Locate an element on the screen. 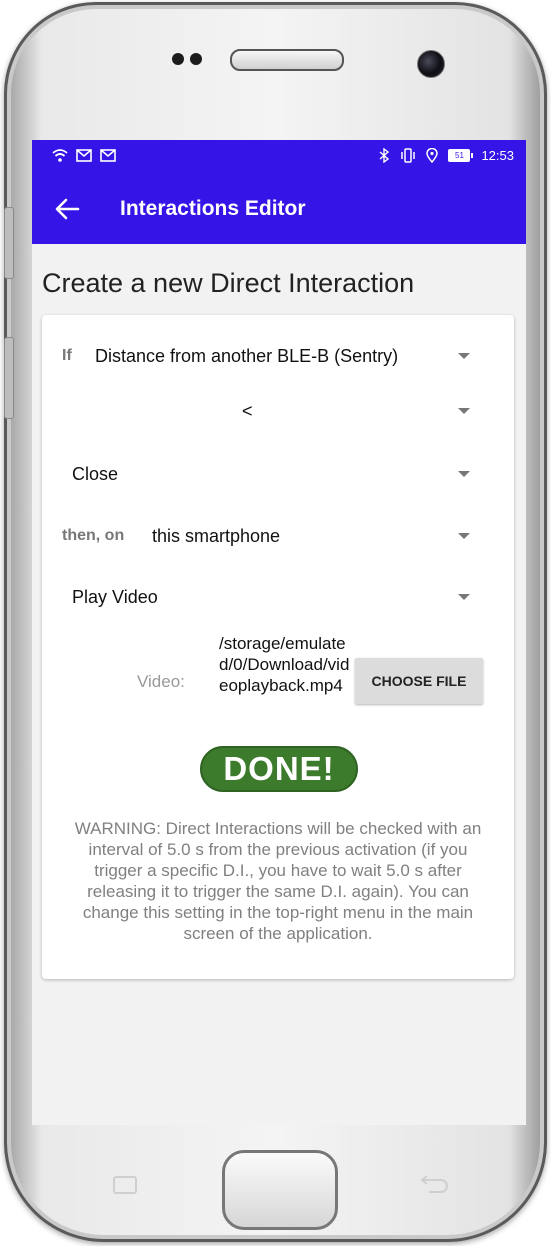  distance-dropdown: Close is located at coordinates (278, 475).